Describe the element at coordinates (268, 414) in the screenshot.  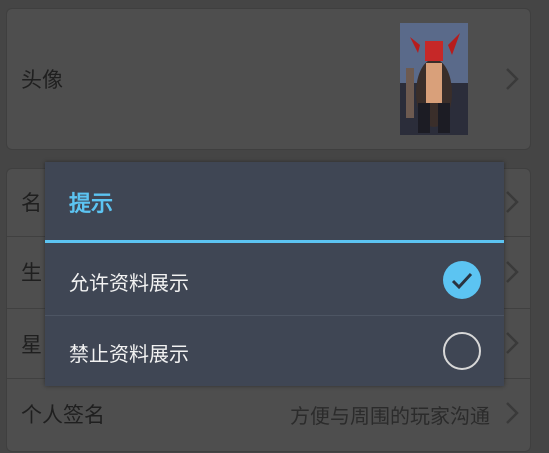
I see `profile-row-signature: 个人签名 方便与周围的玩家沟通` at that location.